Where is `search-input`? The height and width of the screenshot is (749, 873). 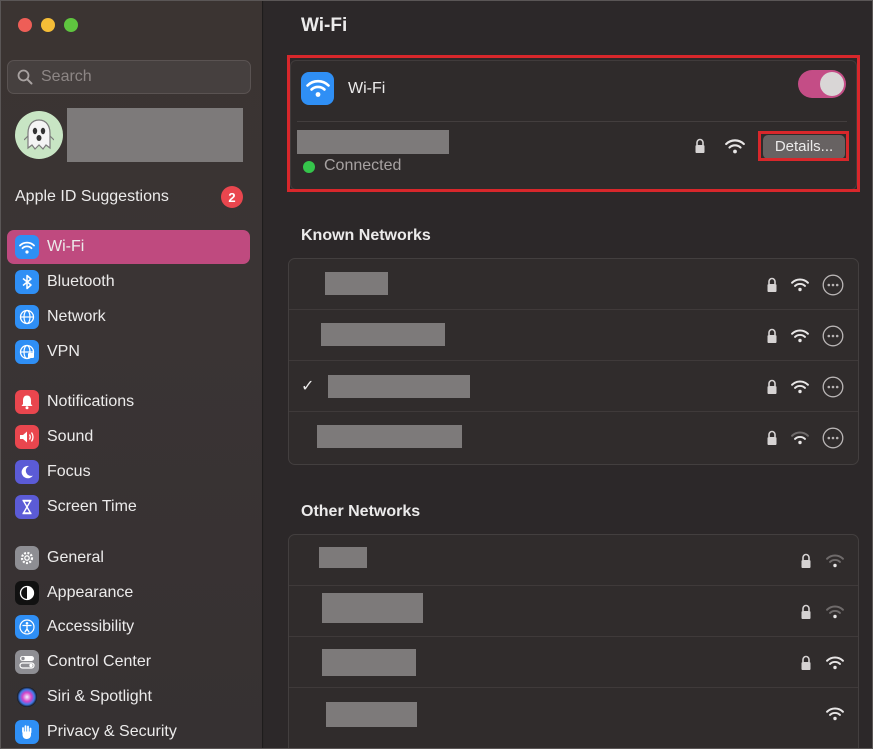
search-input is located at coordinates (136, 77).